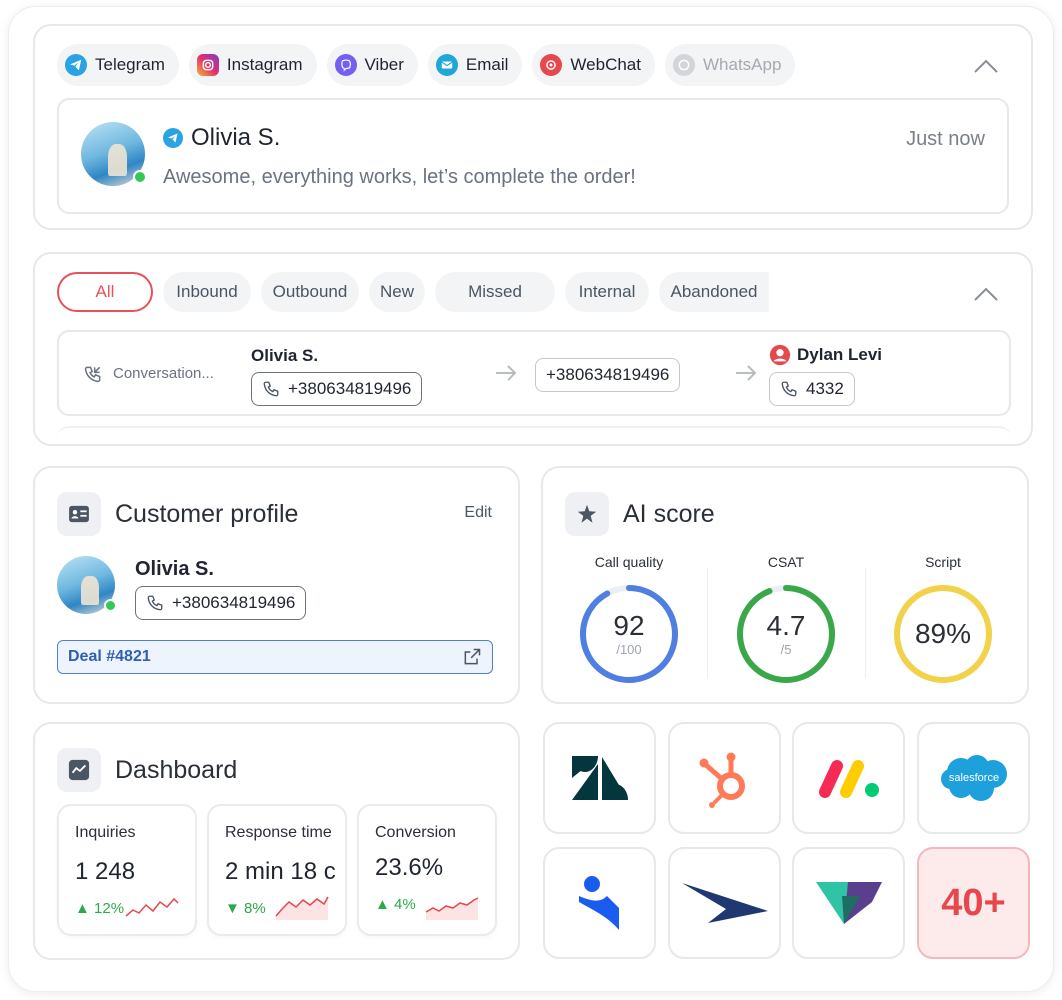 This screenshot has width=1062, height=1000. Describe the element at coordinates (495, 292) in the screenshot. I see `filter-missed: Missed` at that location.